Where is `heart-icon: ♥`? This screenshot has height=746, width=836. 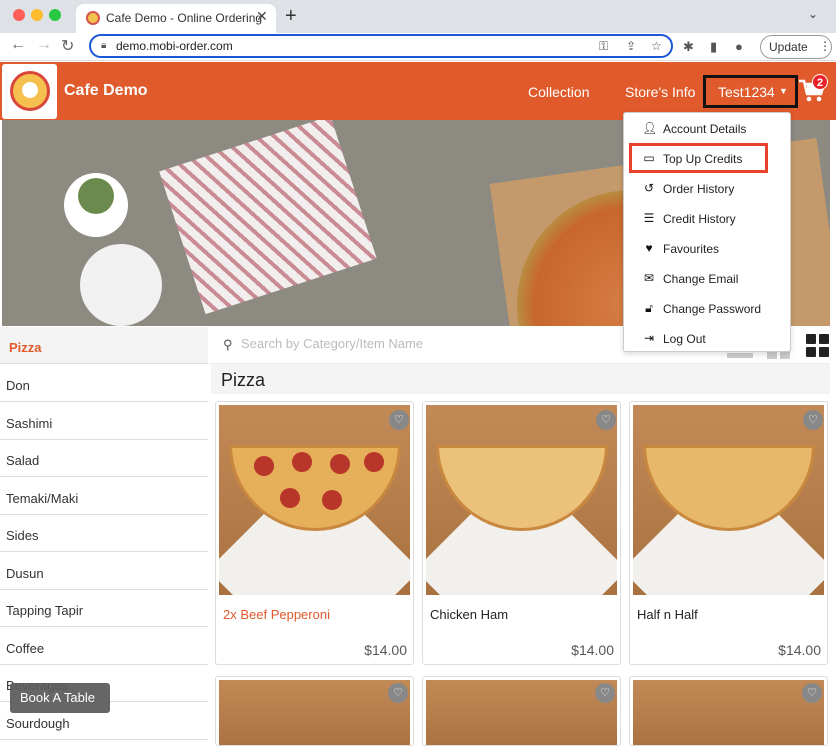
heart-icon: ♥ is located at coordinates (649, 248).